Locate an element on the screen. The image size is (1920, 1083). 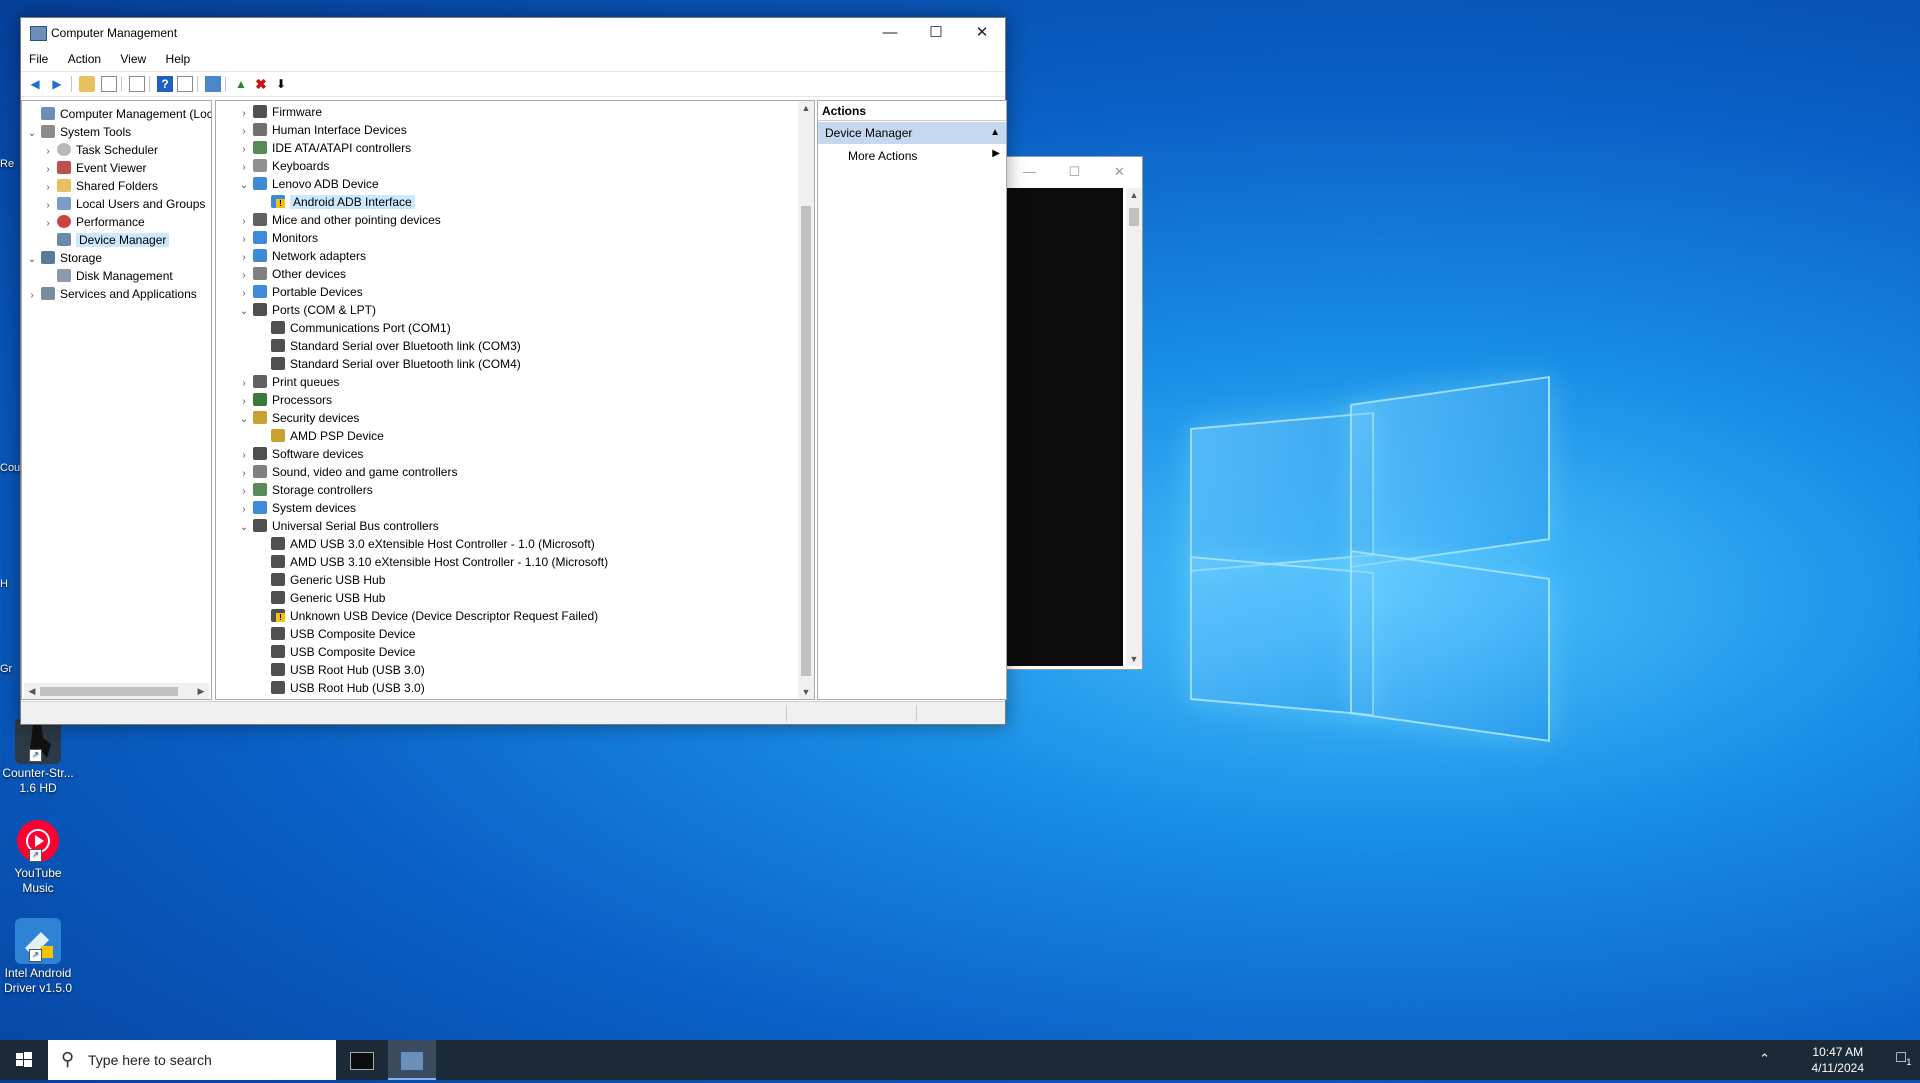
tree-item-shared-folders: › Shared Folders is located at coordinates (100, 186).